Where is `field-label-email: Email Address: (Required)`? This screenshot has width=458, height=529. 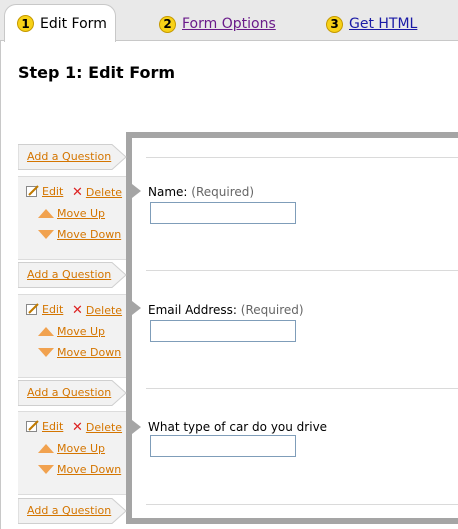
field-label-email: Email Address: (Required) is located at coordinates (226, 310).